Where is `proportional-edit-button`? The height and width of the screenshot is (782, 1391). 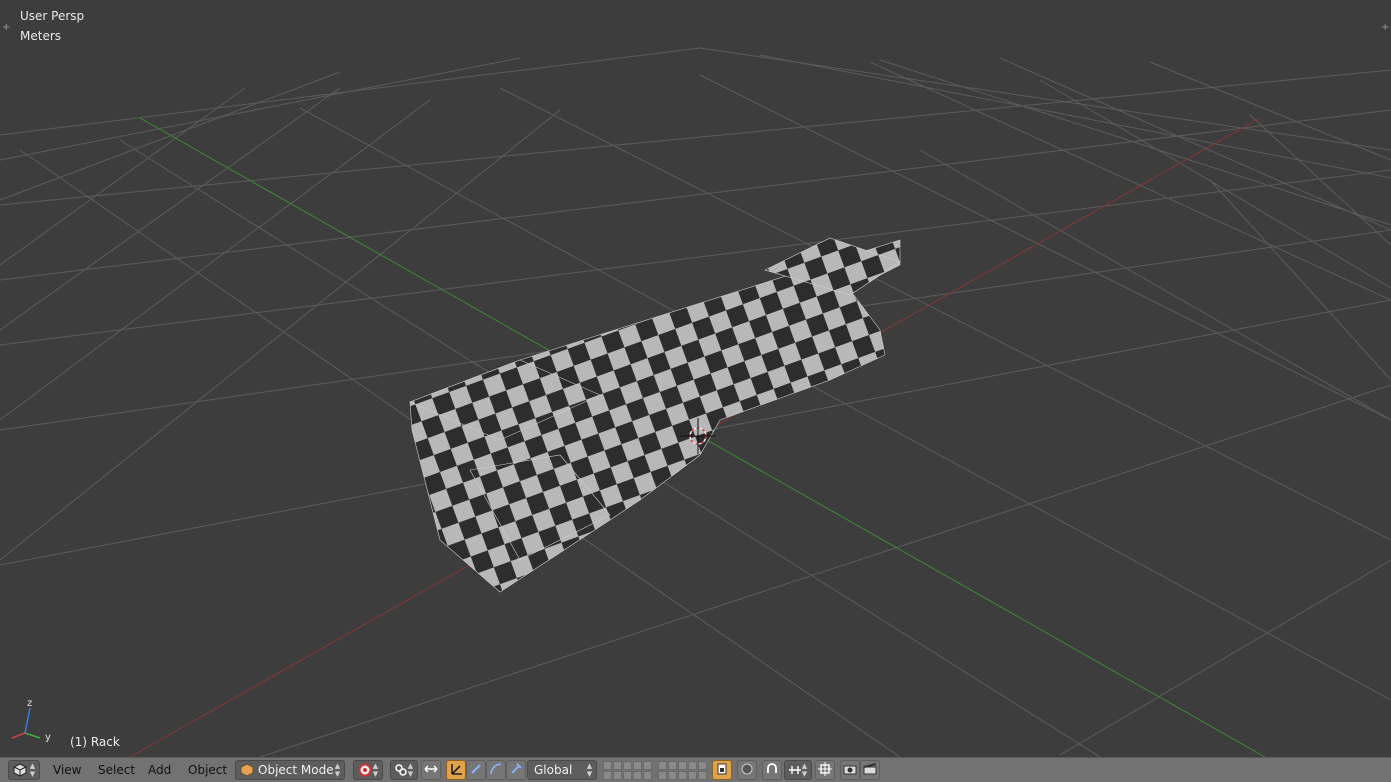
proportional-edit-button is located at coordinates (747, 770).